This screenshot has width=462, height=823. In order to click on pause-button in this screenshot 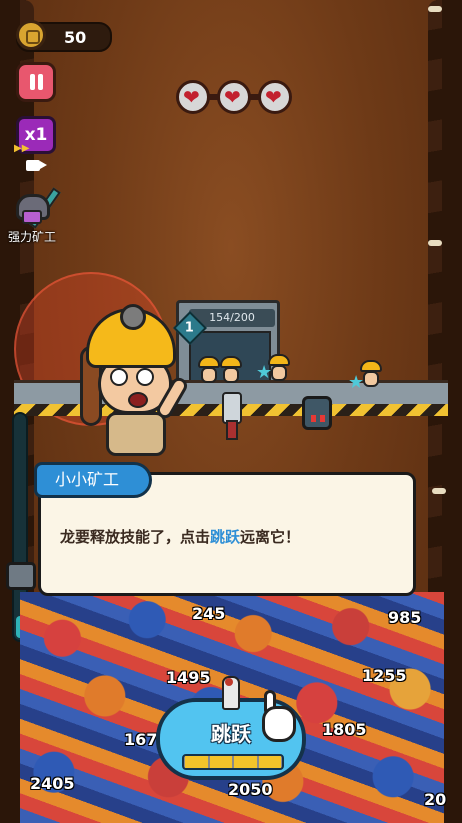, I will do `click(36, 82)`.